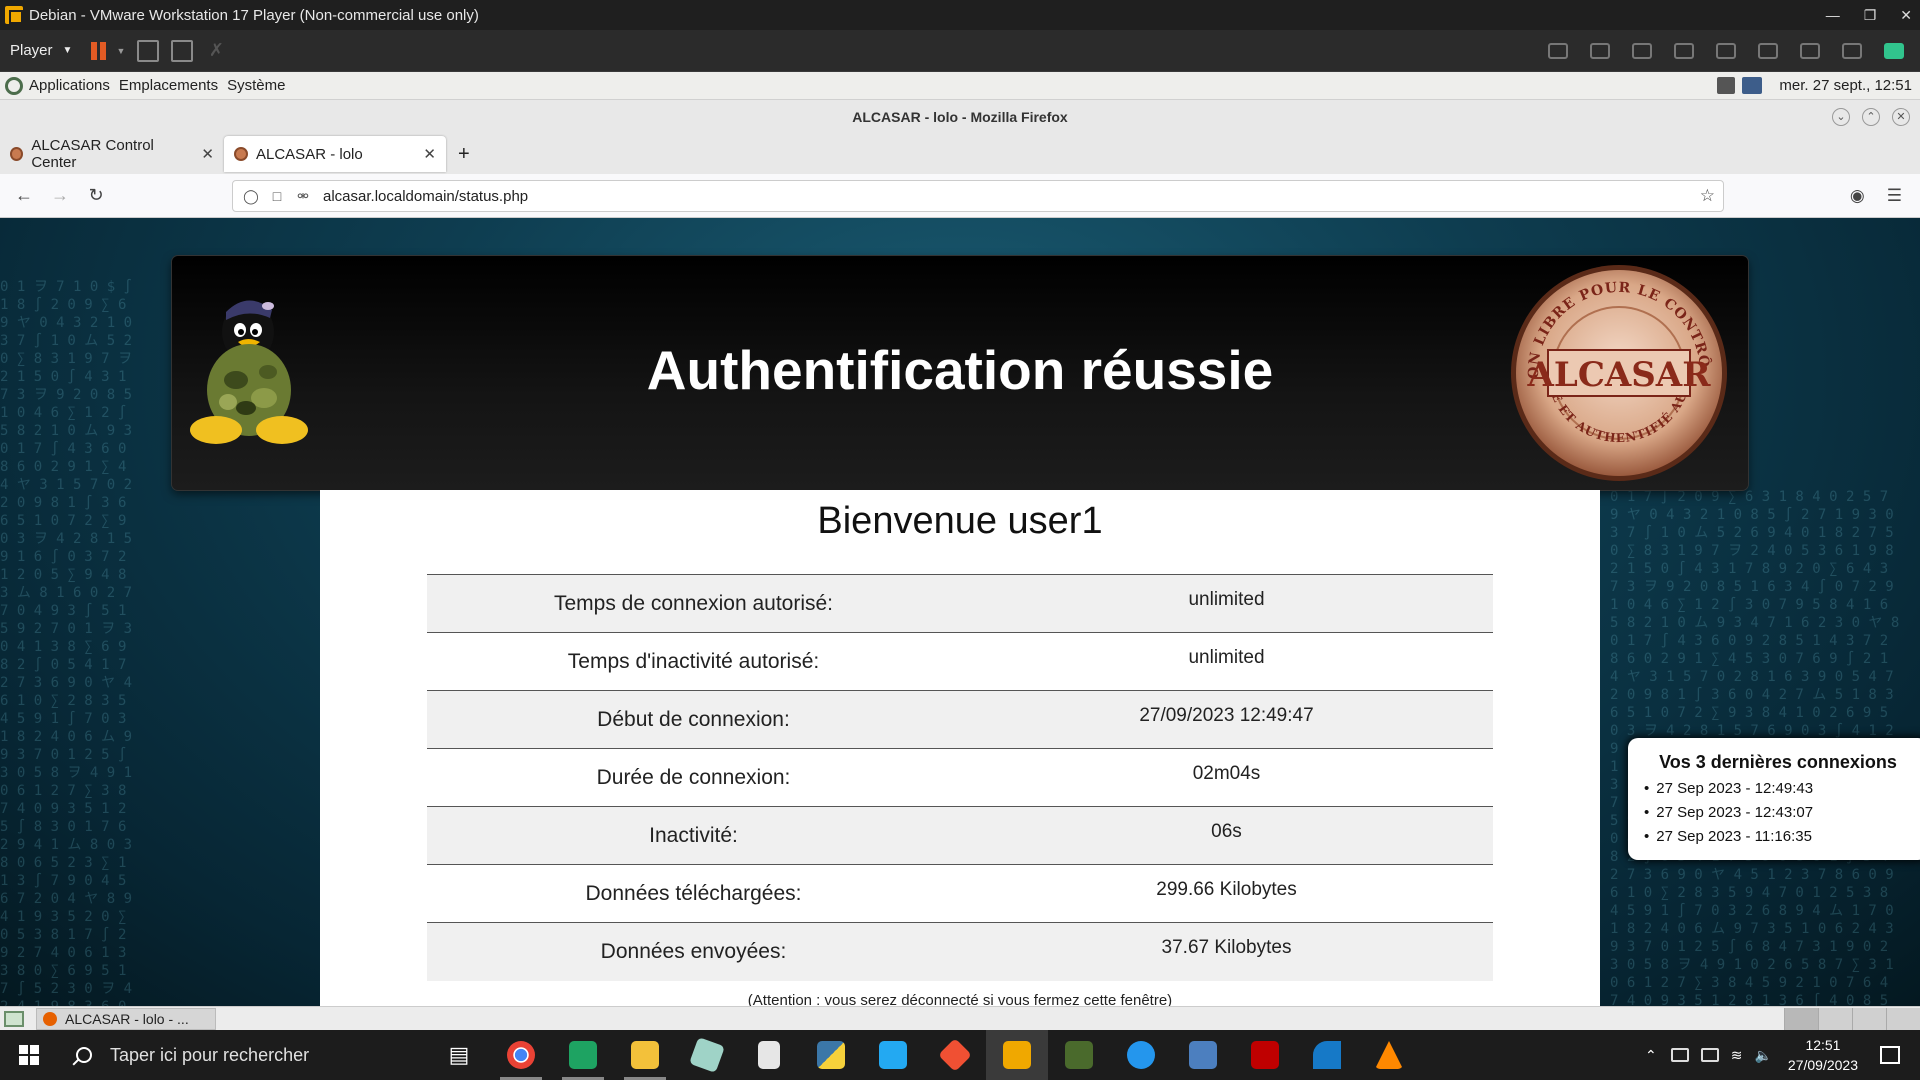  What do you see at coordinates (693, 603) in the screenshot?
I see `row-label: Temps de connexion autorisé:` at bounding box center [693, 603].